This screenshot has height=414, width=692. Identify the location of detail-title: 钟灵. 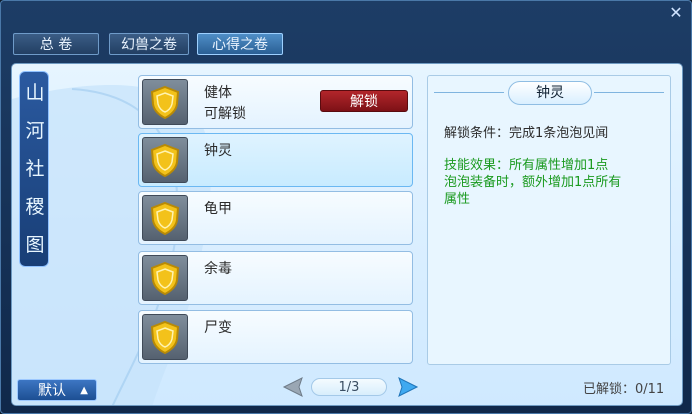
(550, 93).